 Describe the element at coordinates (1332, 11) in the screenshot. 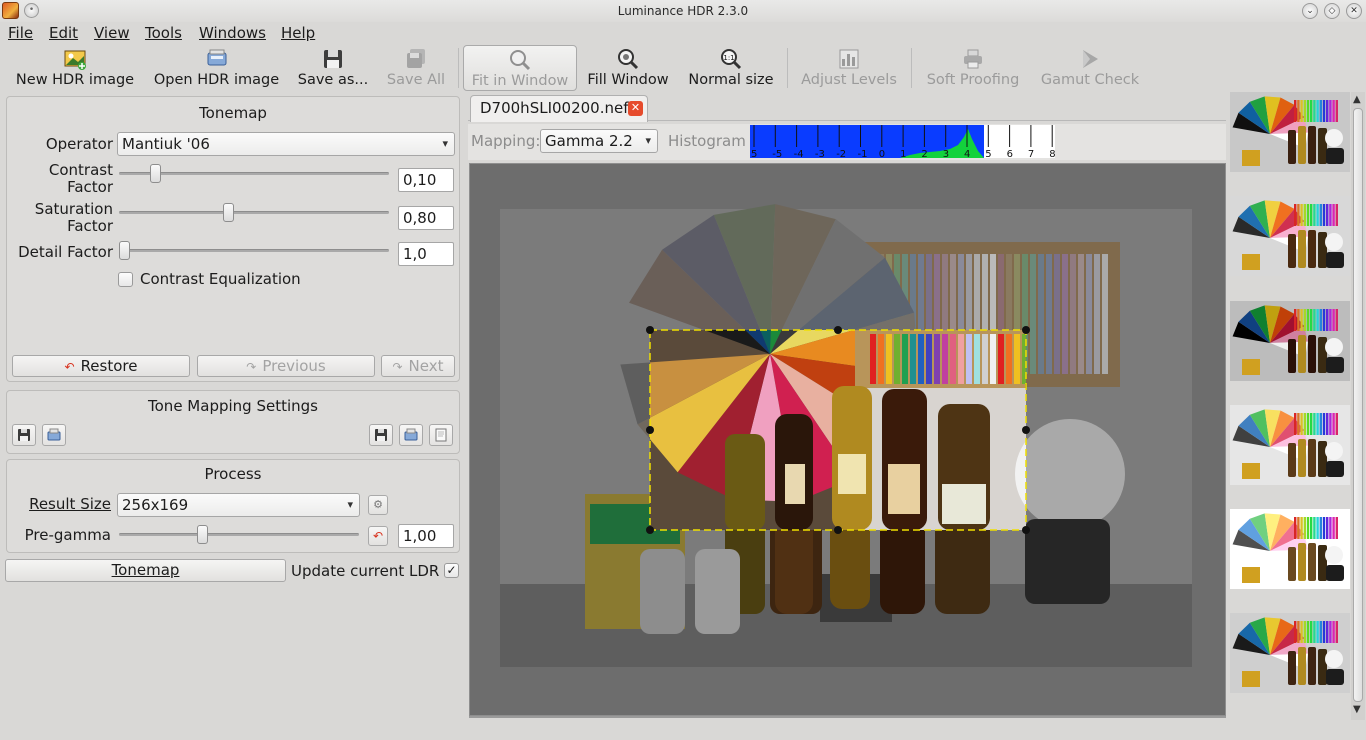

I see `maximize-icon: ◇` at that location.